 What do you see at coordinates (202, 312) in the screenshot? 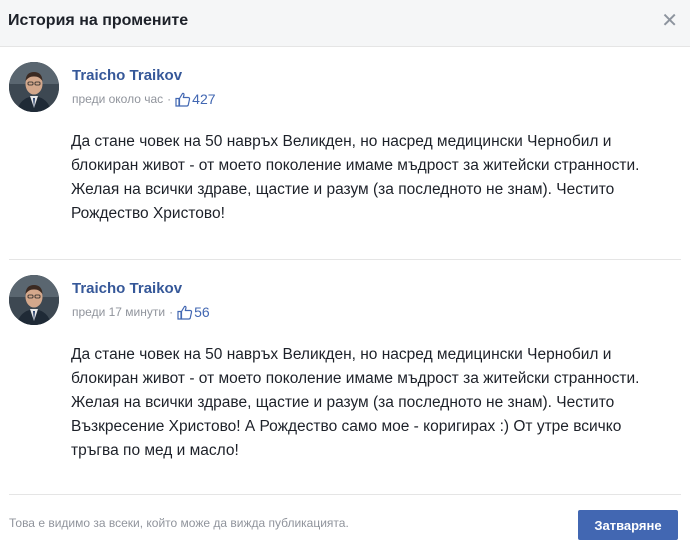
I see `like-count-value: 56` at bounding box center [202, 312].